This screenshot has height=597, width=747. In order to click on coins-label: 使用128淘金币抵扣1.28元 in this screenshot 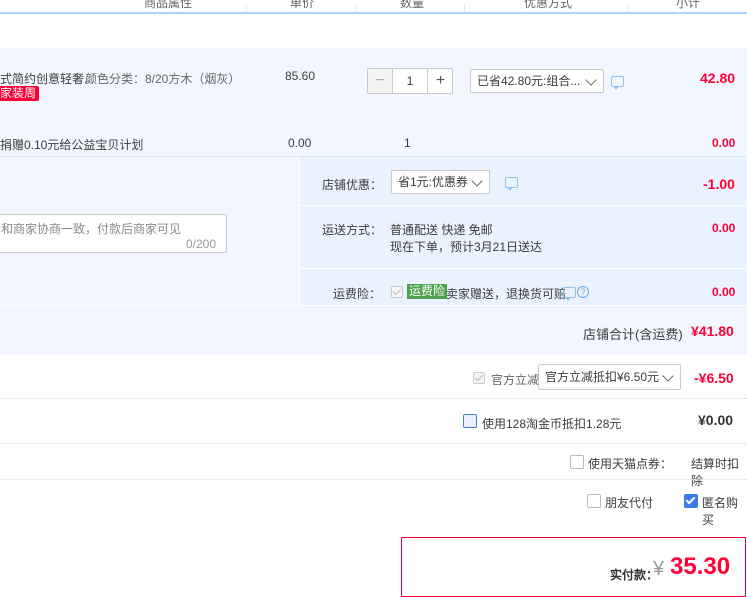, I will do `click(552, 424)`.